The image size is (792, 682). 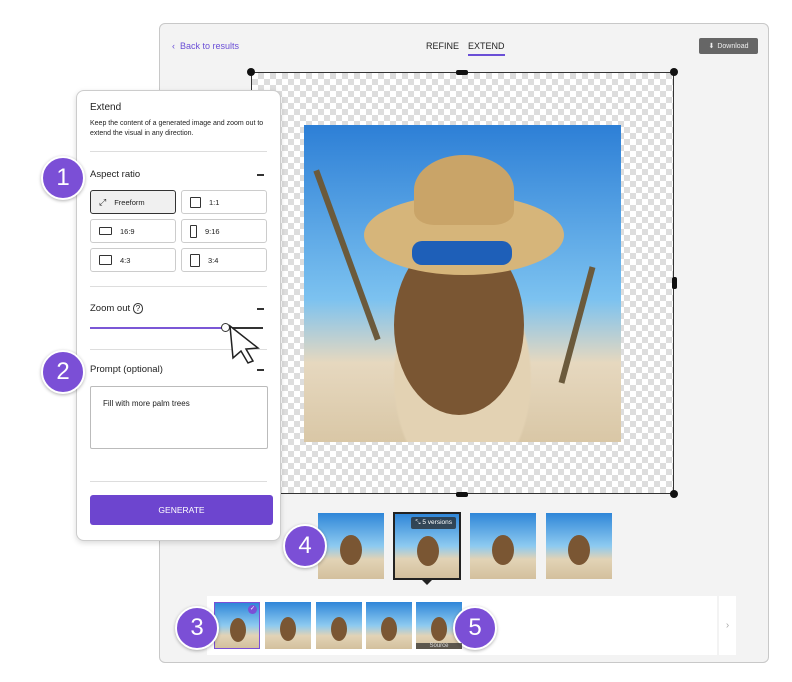 What do you see at coordinates (179, 417) in the screenshot?
I see `prompt-input: Fill with more palm trees` at bounding box center [179, 417].